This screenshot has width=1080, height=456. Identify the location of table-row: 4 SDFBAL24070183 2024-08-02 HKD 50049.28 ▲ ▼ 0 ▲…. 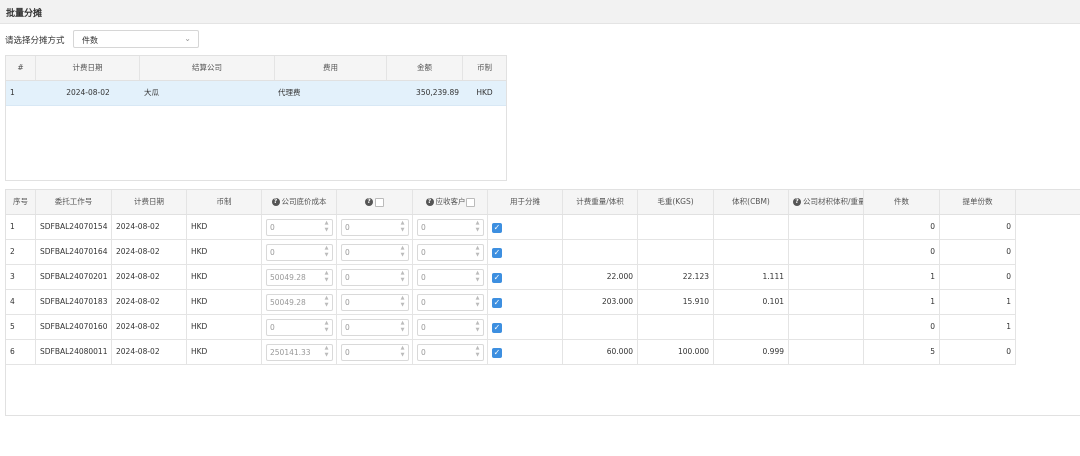
(511, 302).